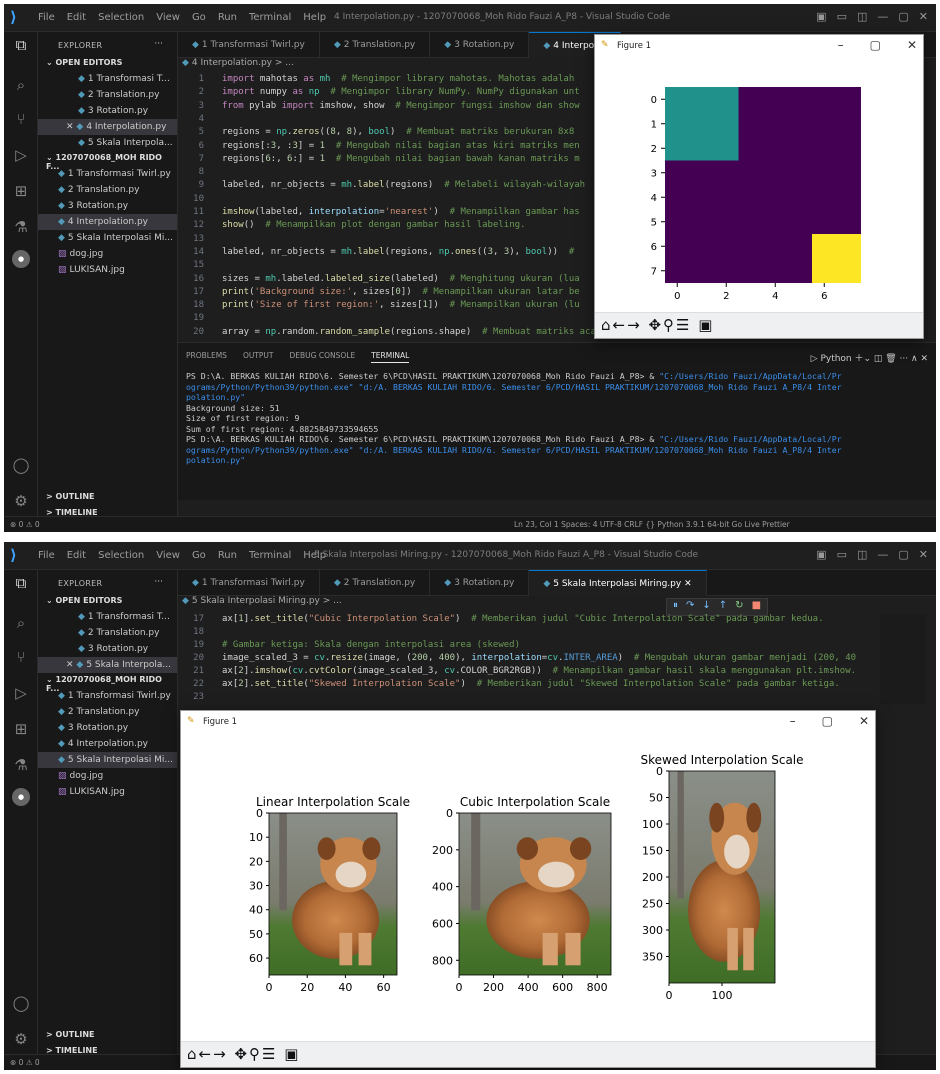 The image size is (940, 1074). I want to click on restart-icon: ↻, so click(739, 607).